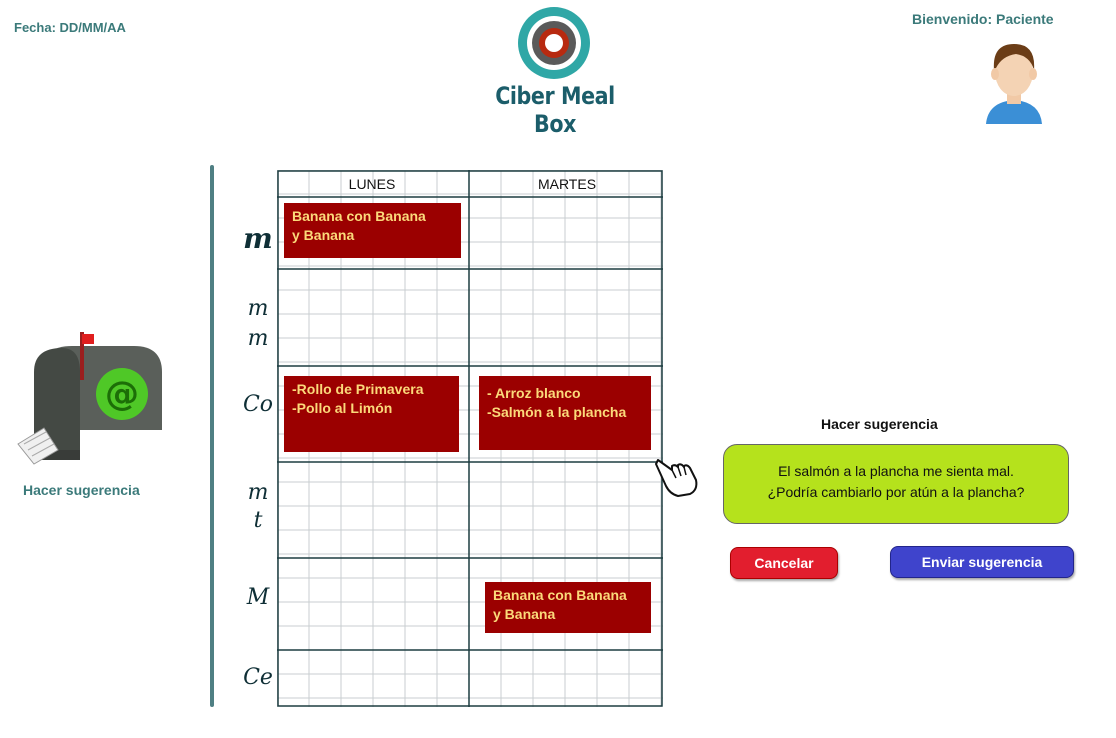 The width and height of the screenshot is (1116, 738). I want to click on day-header-lunes: LUNES, so click(372, 184).